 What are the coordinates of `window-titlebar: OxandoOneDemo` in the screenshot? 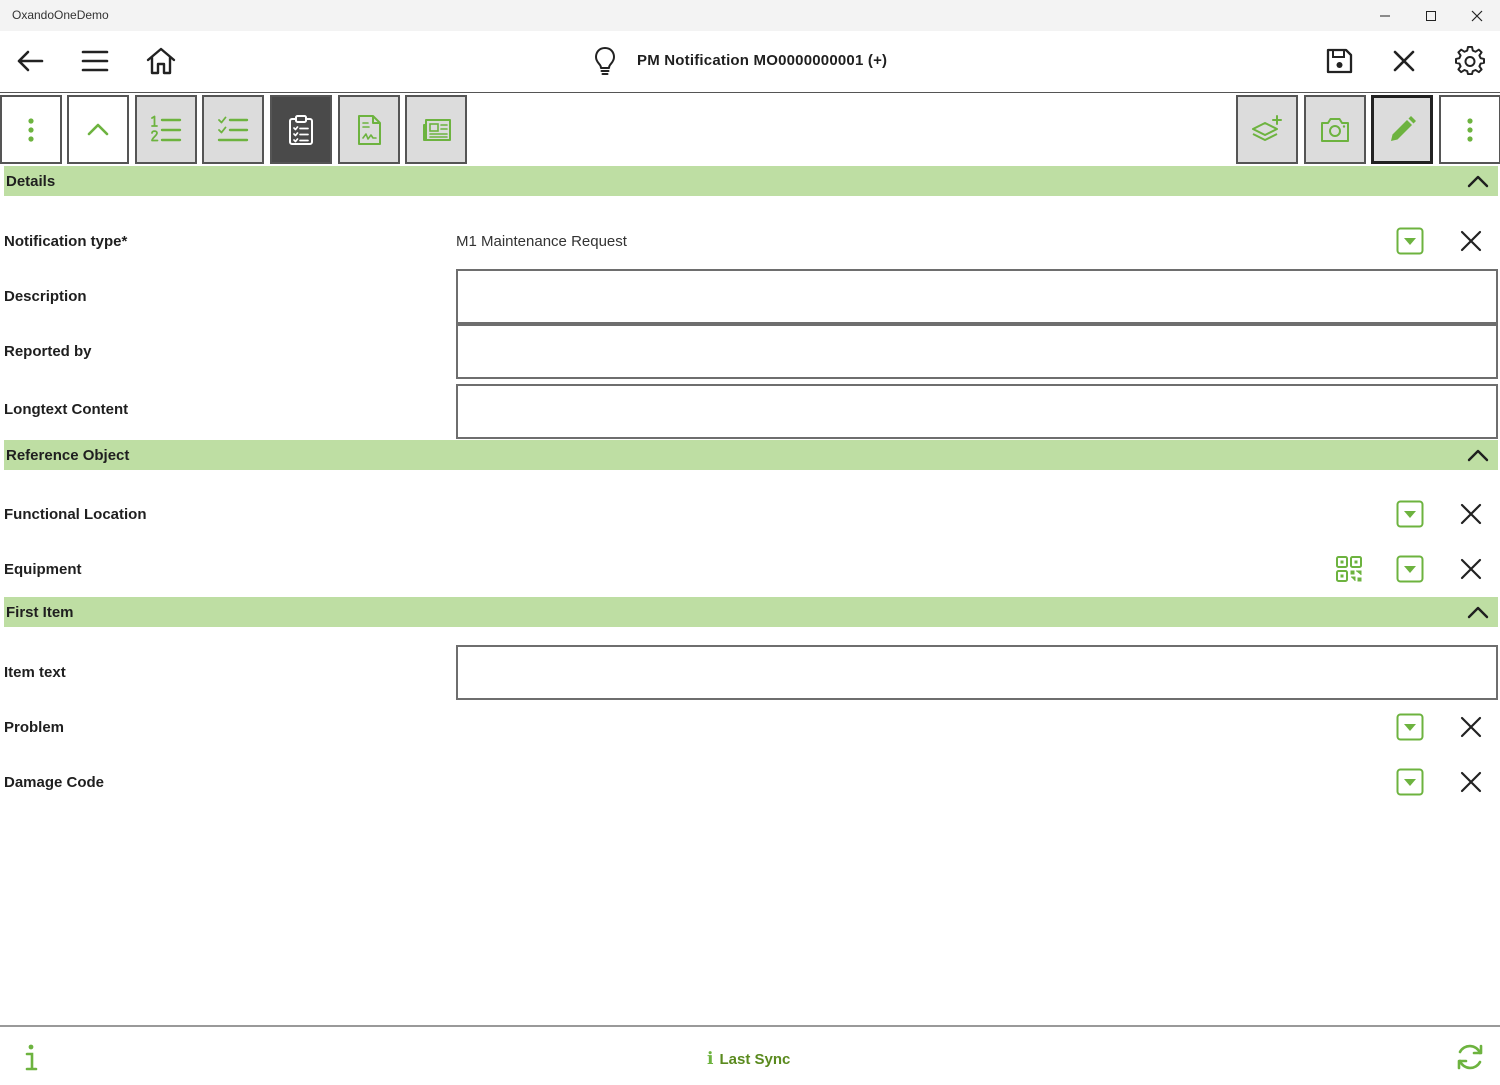 It's located at (750, 15).